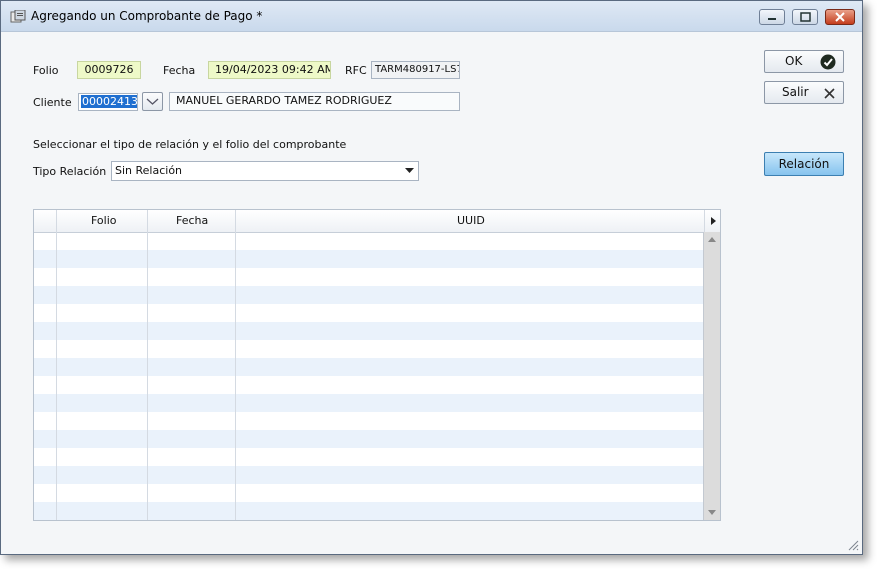 This screenshot has height=569, width=877. I want to click on maximize-icon, so click(805, 17).